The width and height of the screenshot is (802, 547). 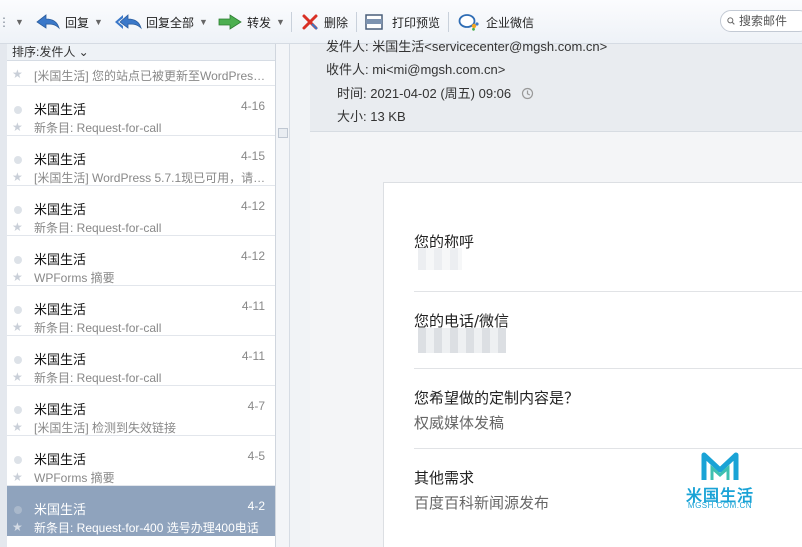 I want to click on delete-x-icon, so click(x=310, y=22).